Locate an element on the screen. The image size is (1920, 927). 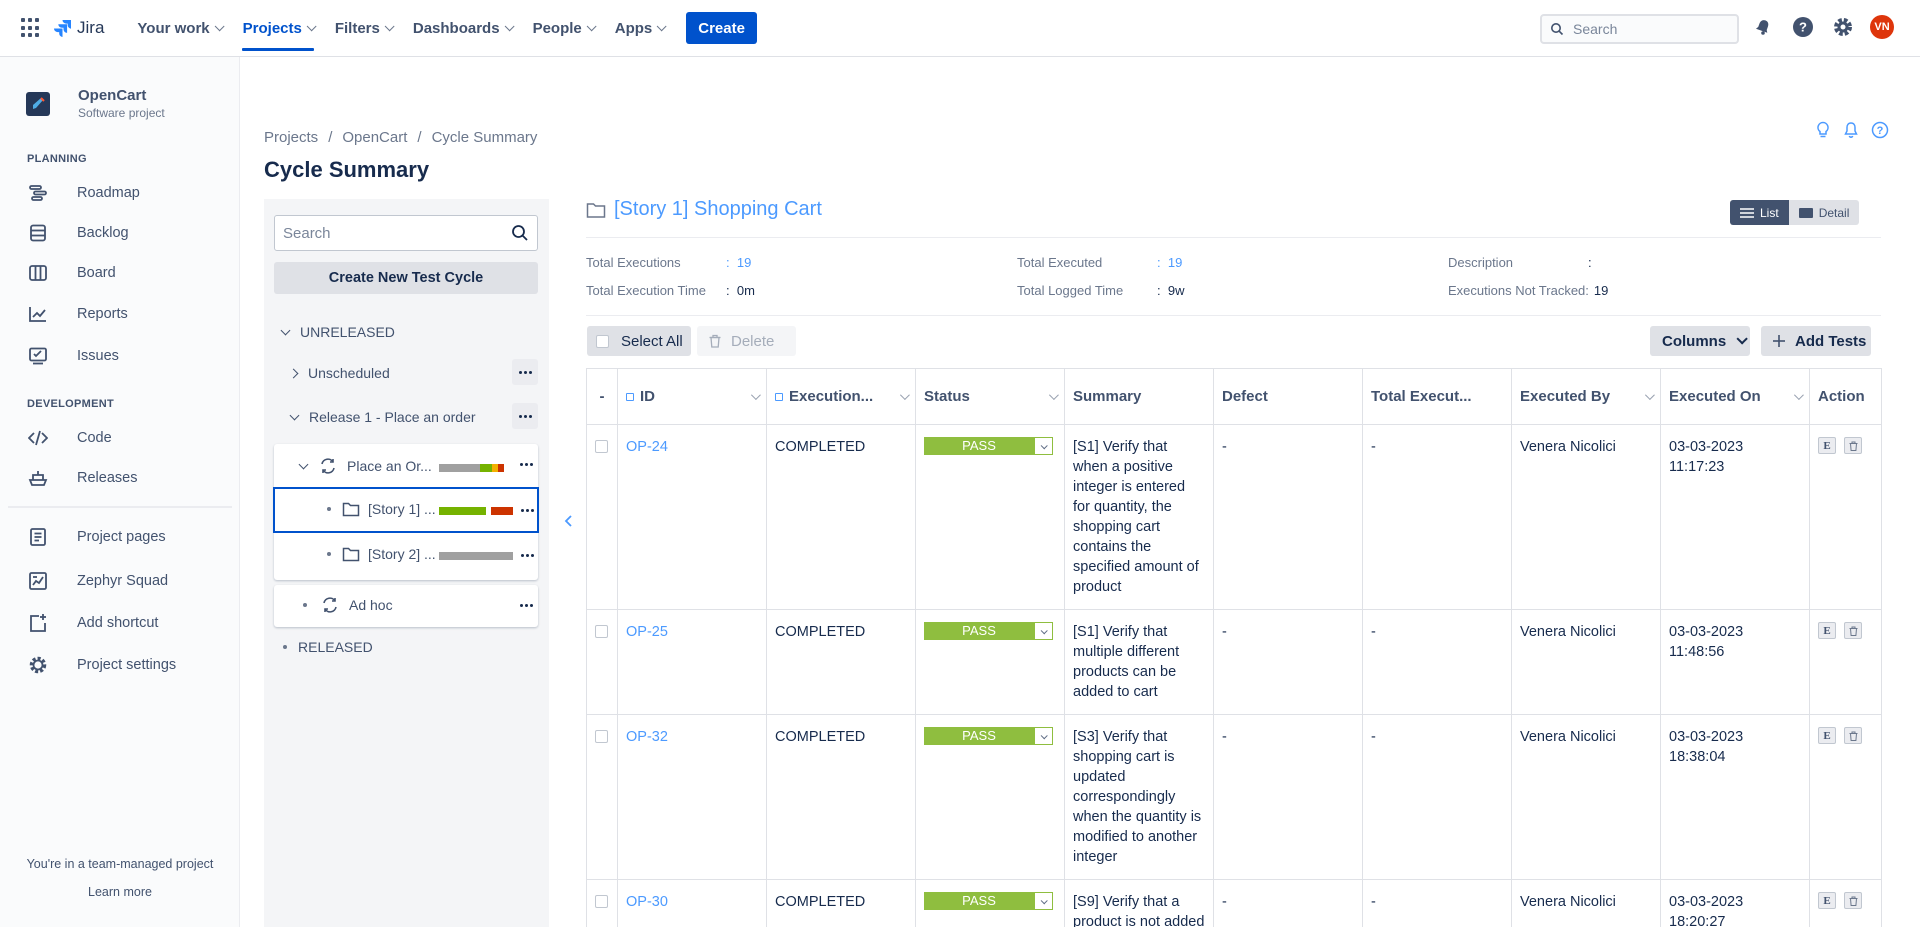
project-header: OpenCart Software project is located at coordinates (95, 103).